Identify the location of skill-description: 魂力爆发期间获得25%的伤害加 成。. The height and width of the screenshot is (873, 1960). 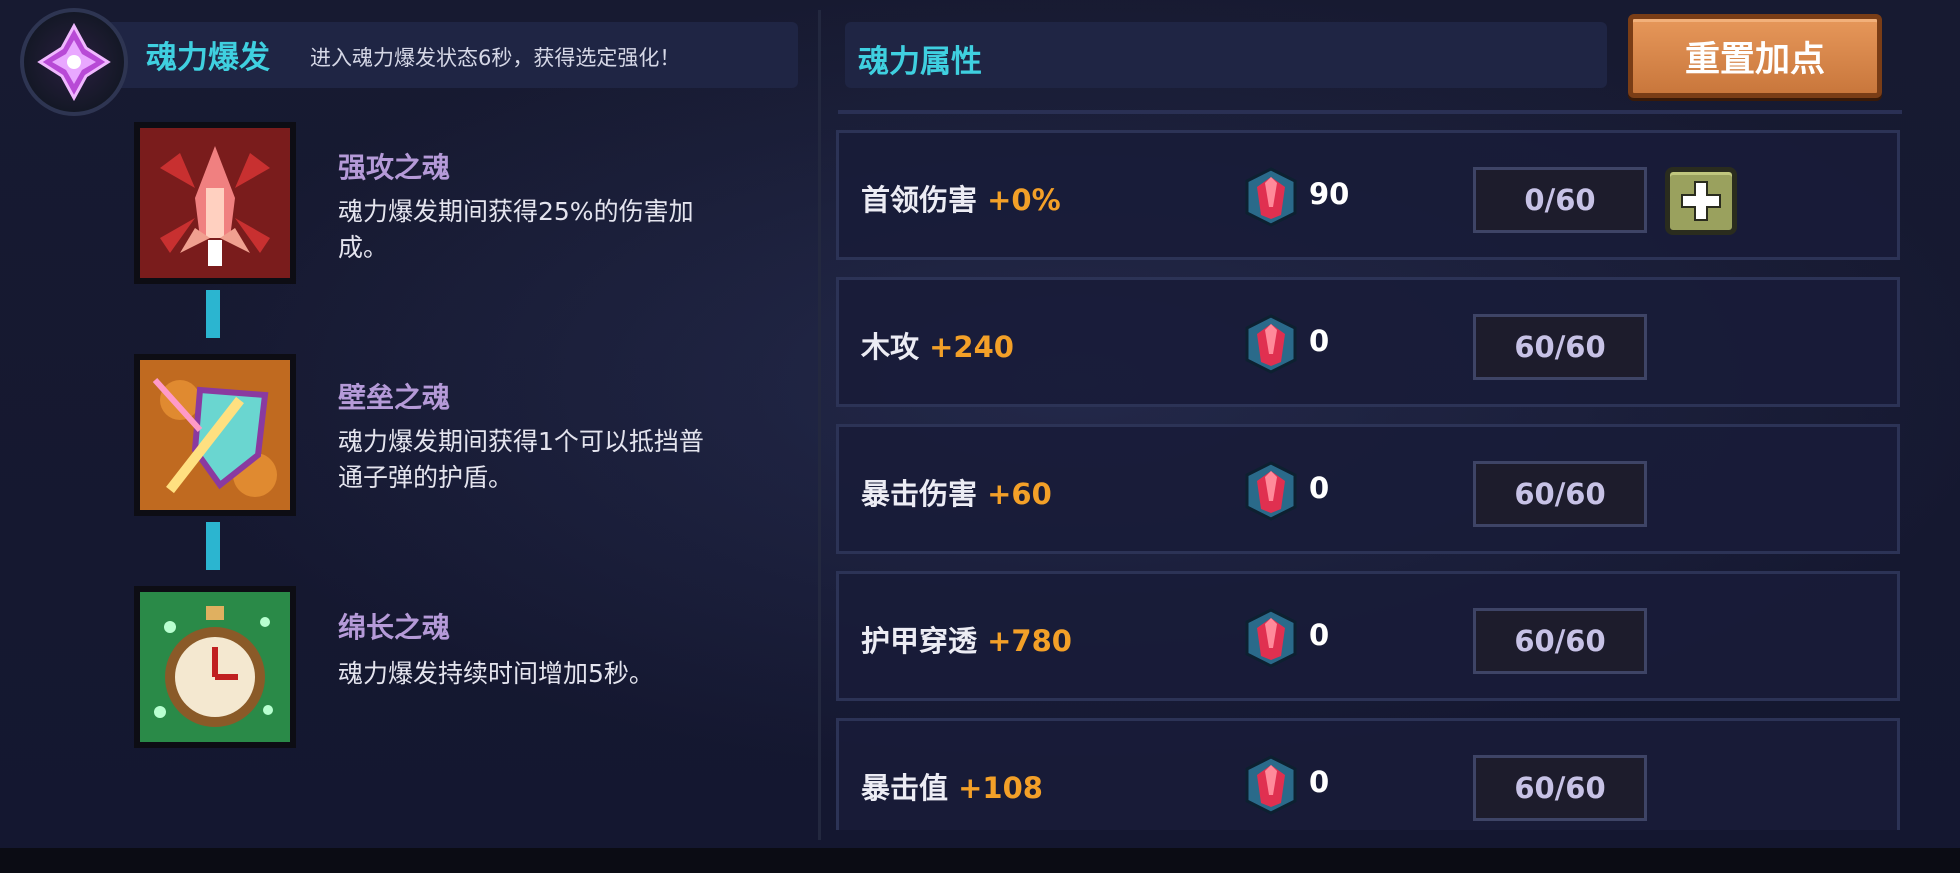
(558, 230).